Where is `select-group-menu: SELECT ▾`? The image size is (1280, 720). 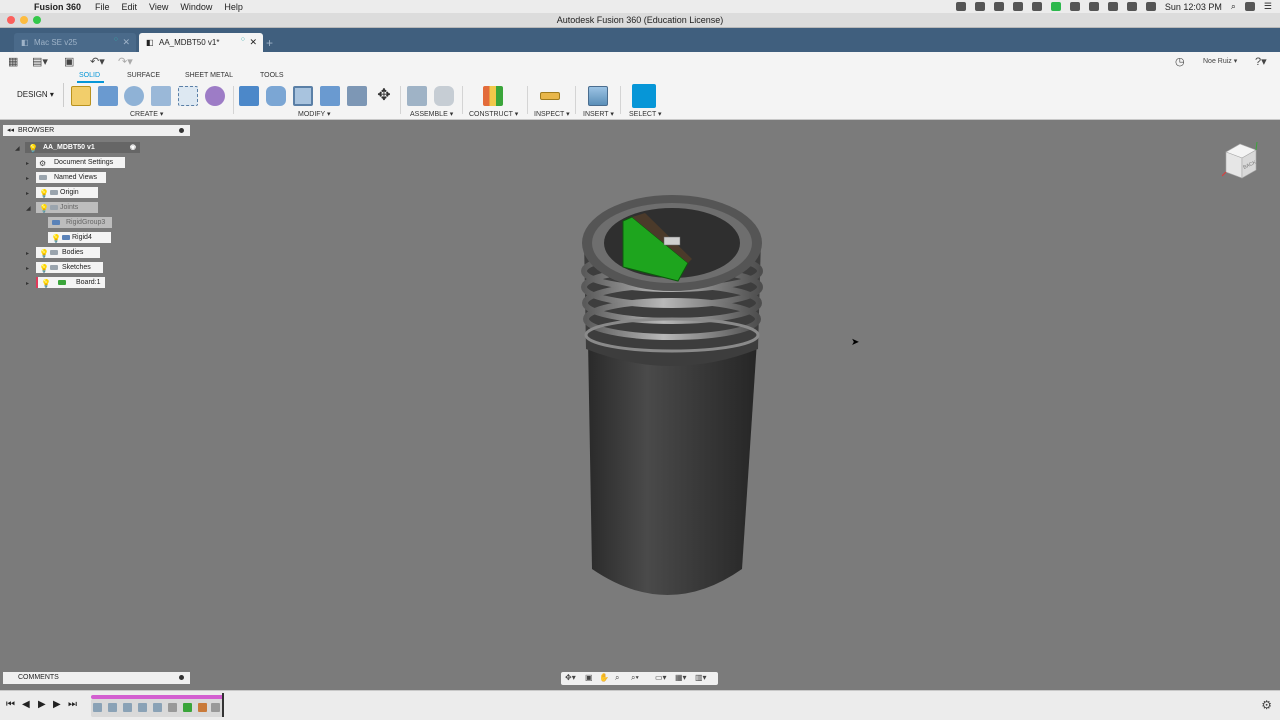
select-group-menu: SELECT ▾ is located at coordinates (645, 114).